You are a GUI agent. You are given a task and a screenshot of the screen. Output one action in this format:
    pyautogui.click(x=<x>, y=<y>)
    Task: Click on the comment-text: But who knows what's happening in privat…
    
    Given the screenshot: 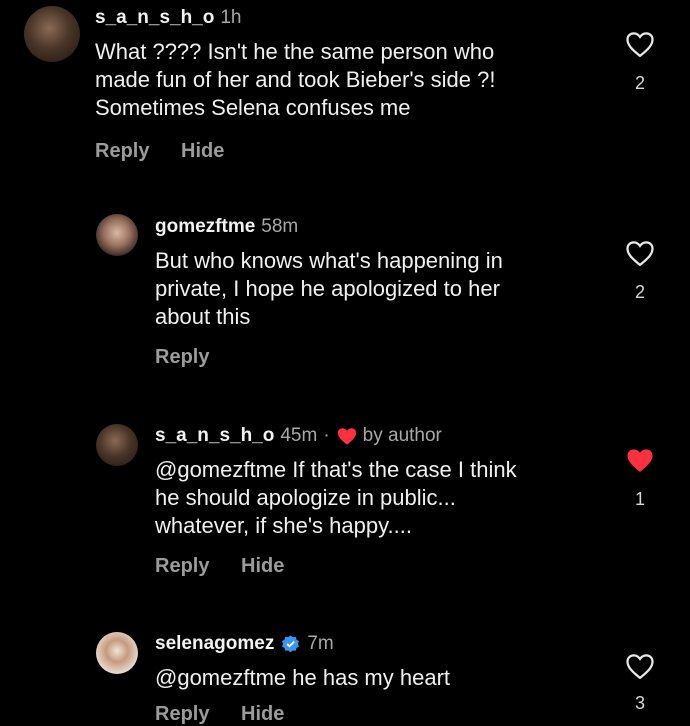 What is the action you would take?
    pyautogui.click(x=329, y=288)
    